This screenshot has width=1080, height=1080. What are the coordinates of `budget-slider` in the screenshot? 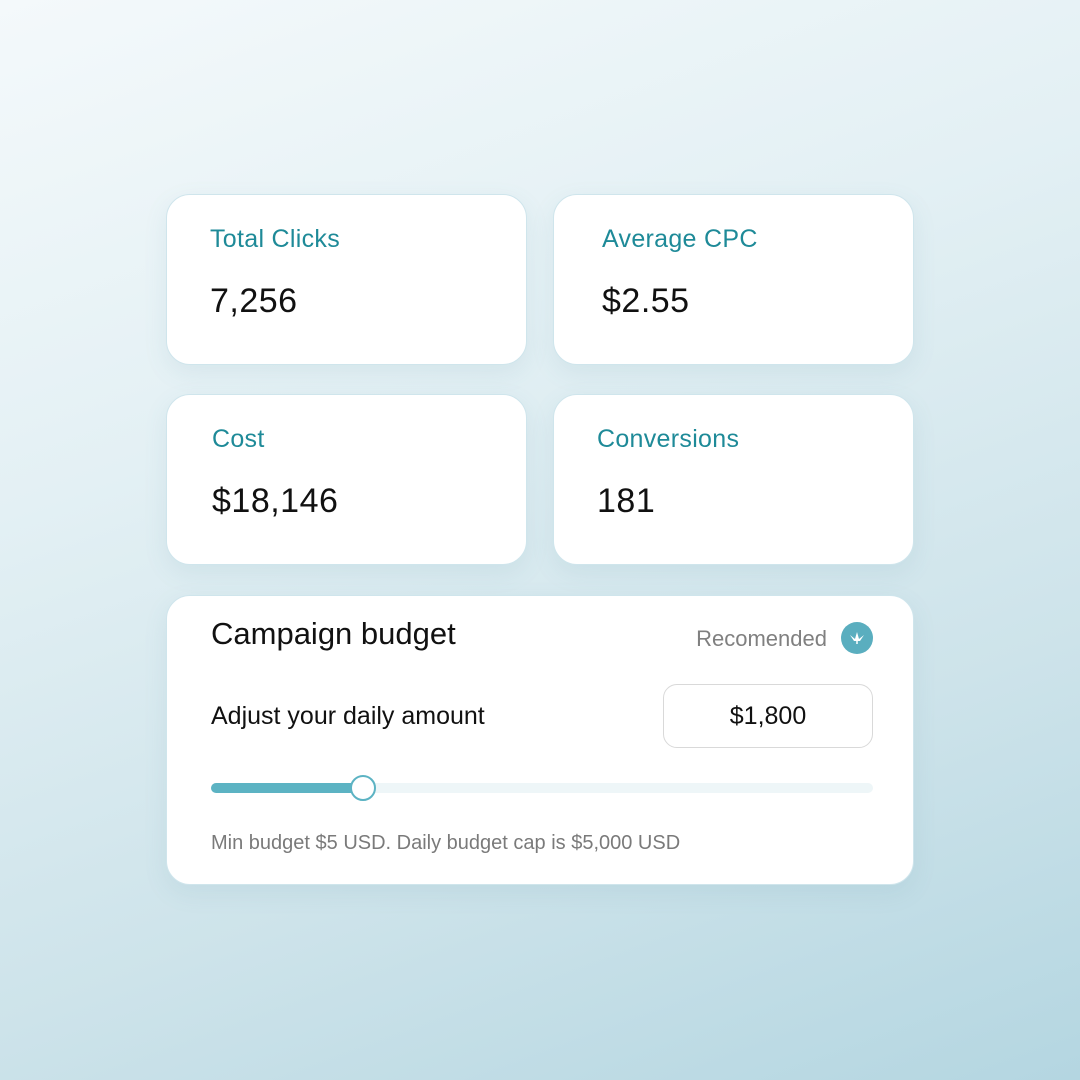 It's located at (542, 788).